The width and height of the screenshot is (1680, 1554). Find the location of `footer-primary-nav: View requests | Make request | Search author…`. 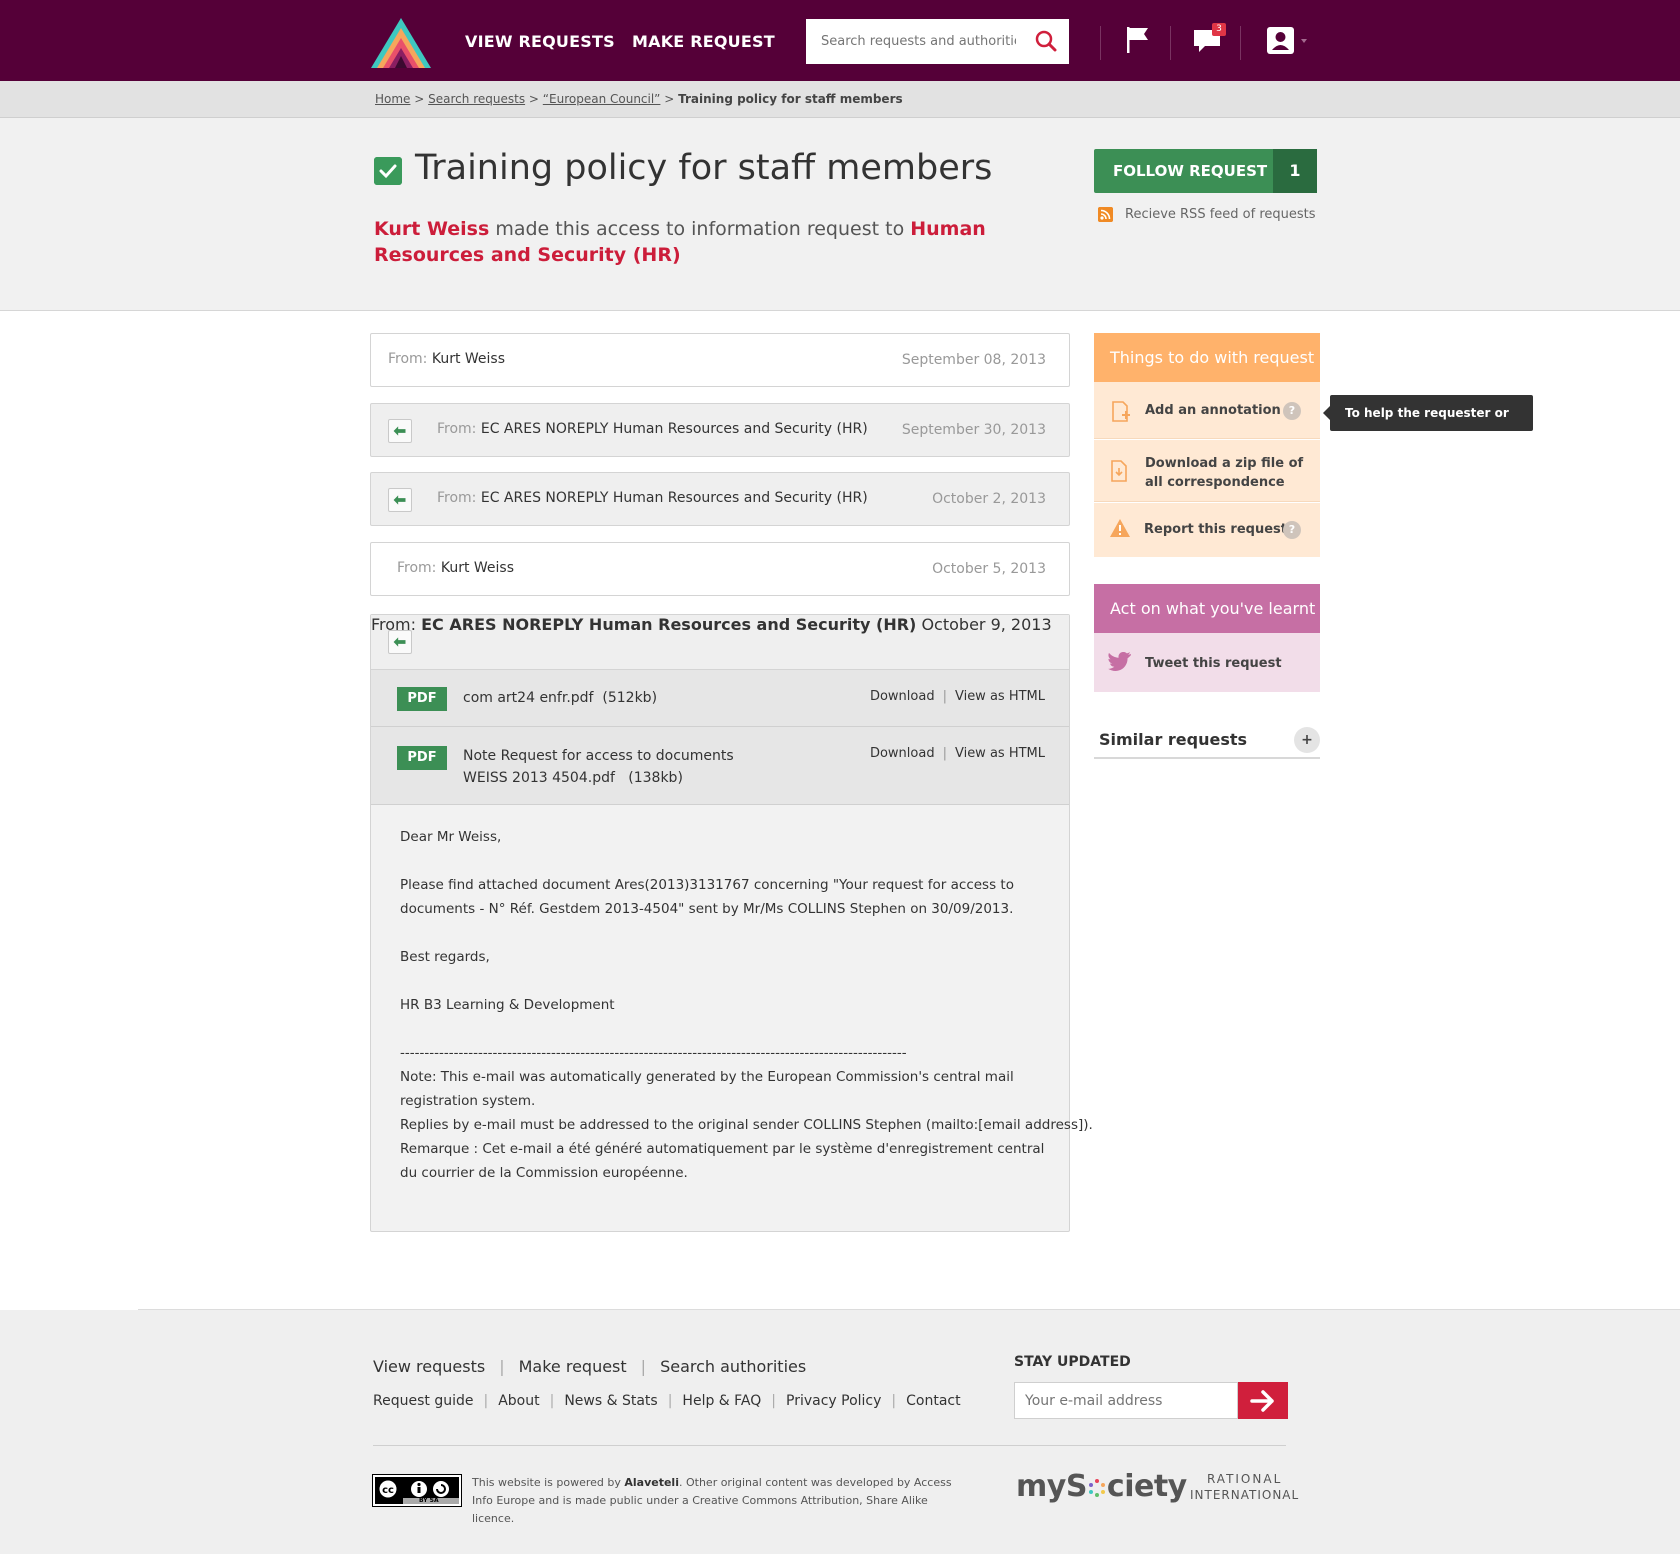

footer-primary-nav: View requests | Make request | Search author… is located at coordinates (590, 1366).